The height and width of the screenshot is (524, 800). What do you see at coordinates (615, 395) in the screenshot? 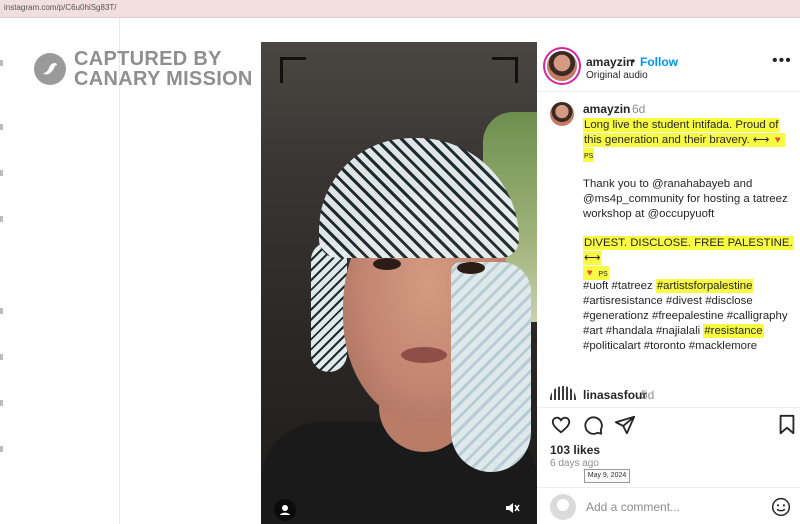
I see `next-comment-username: linasasfour` at bounding box center [615, 395].